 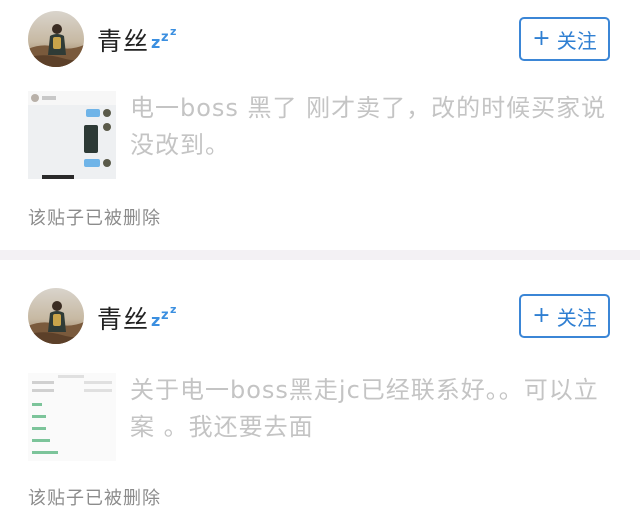 I want to click on post-separator, so click(x=320, y=255).